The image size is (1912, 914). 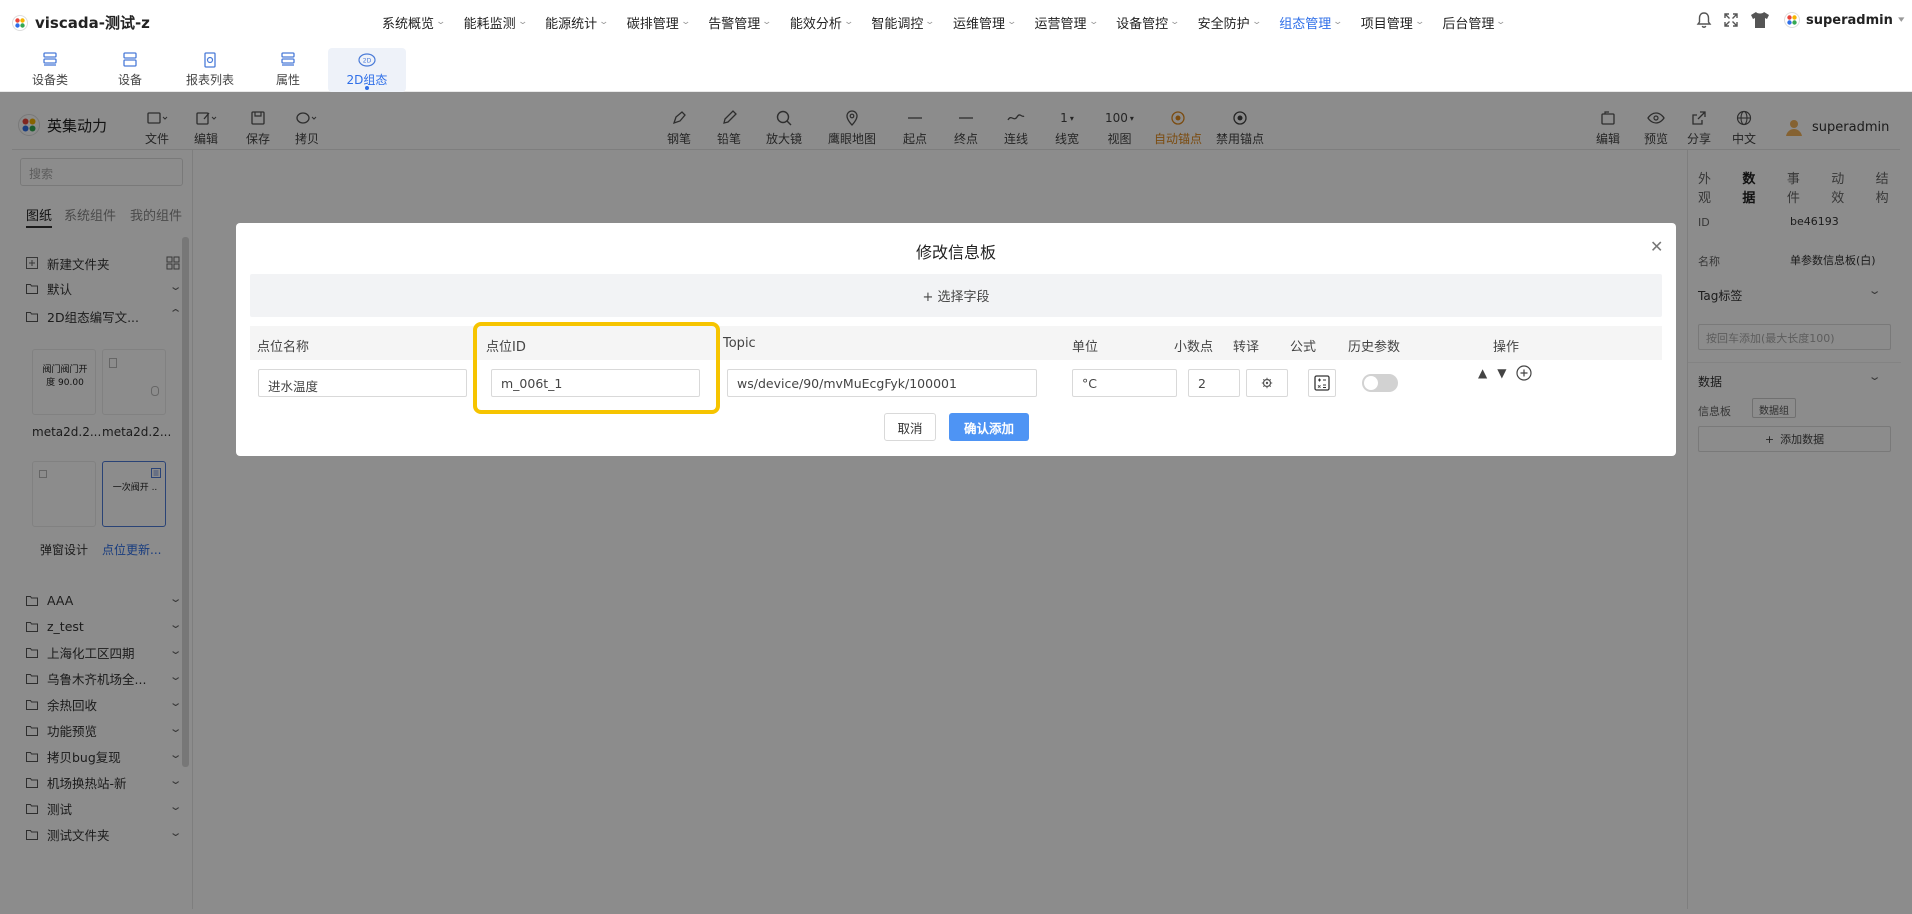 I want to click on decimals-input: 2, so click(x=1214, y=383).